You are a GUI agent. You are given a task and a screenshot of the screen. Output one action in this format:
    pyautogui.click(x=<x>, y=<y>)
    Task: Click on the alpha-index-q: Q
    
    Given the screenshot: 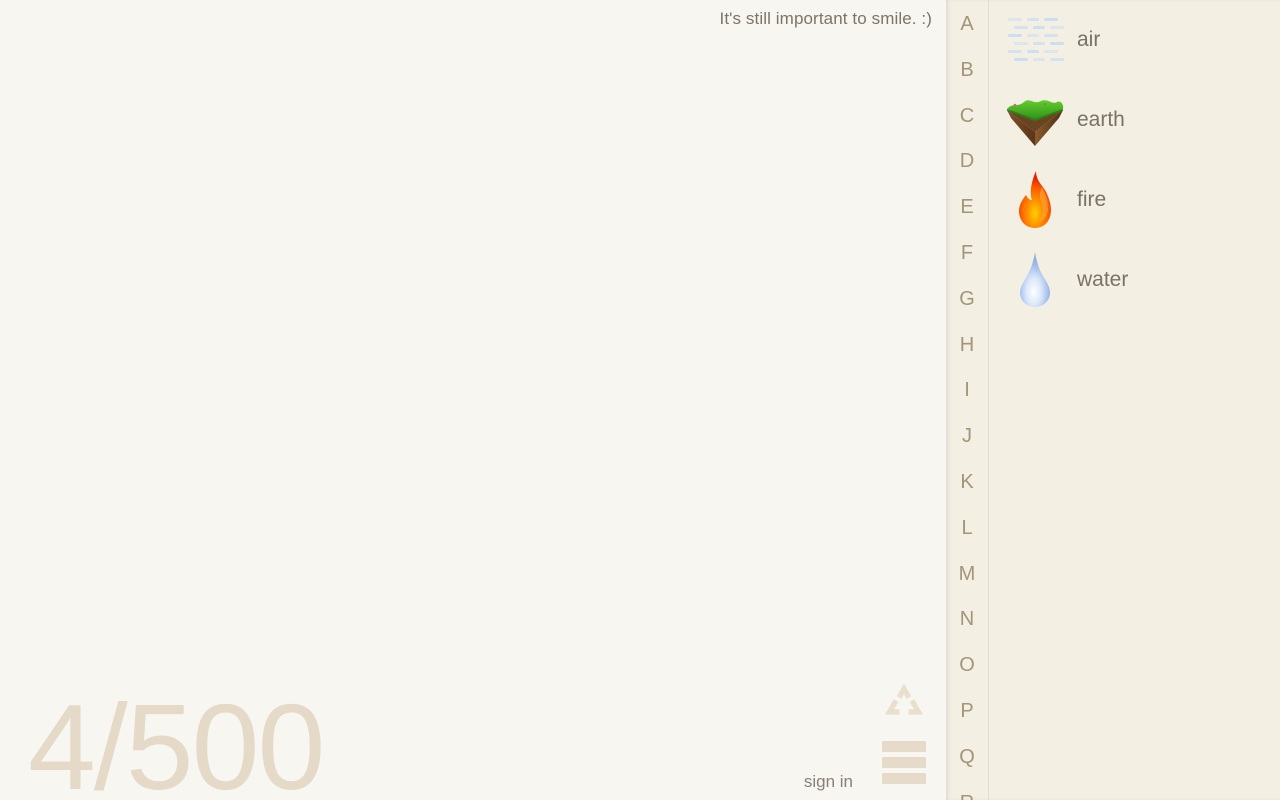 What is the action you would take?
    pyautogui.click(x=967, y=757)
    